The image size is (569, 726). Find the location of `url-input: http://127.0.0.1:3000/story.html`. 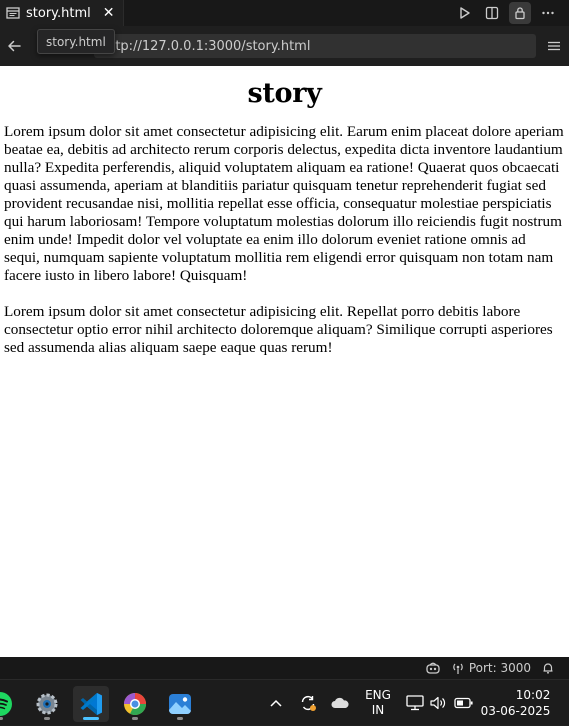

url-input: http://127.0.0.1:3000/story.html is located at coordinates (315, 46).